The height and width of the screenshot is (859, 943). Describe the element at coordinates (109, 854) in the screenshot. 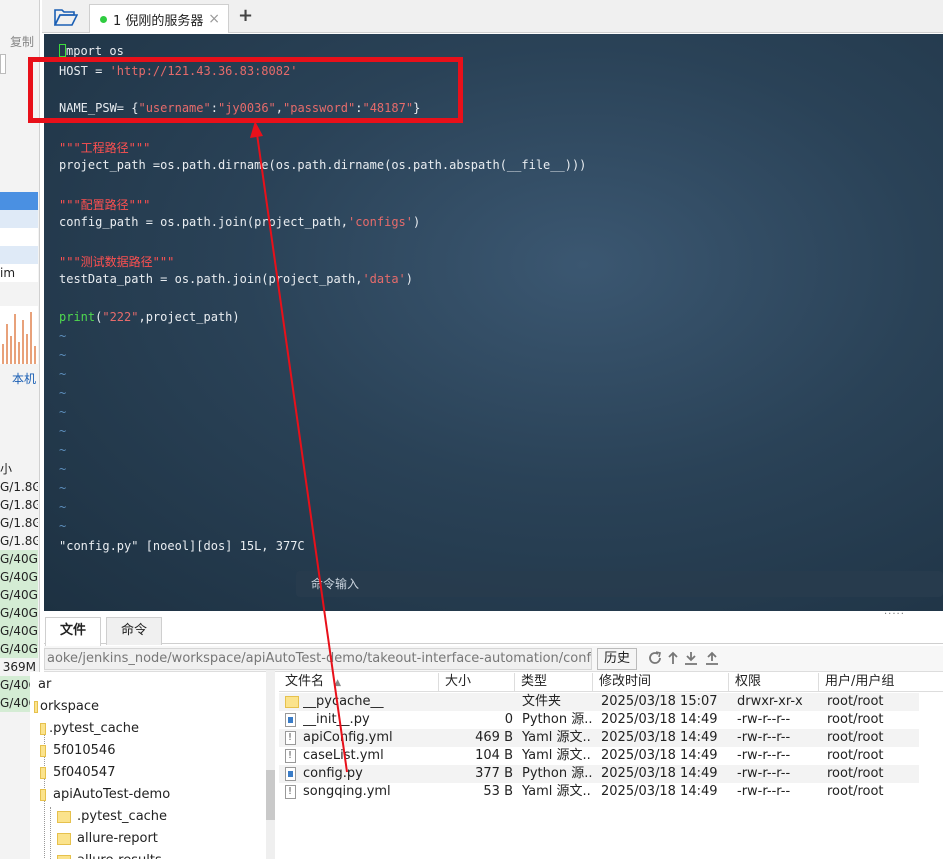

I see `tree-node: allure-results` at that location.